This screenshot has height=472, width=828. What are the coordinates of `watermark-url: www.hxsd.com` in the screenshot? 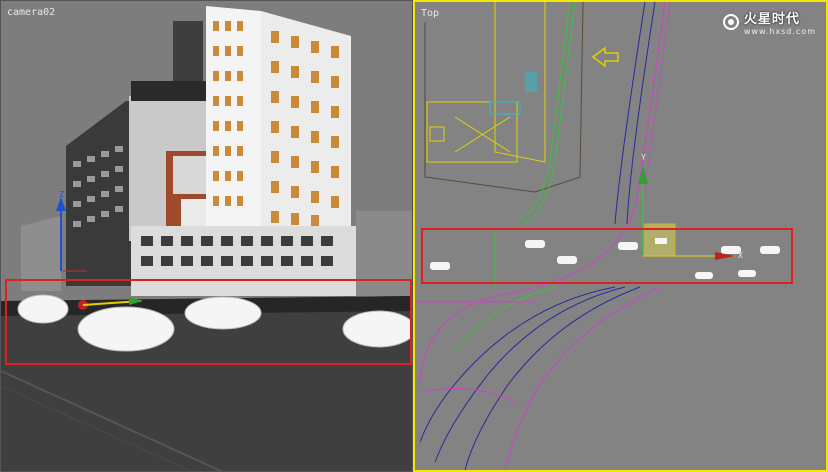 It's located at (779, 31).